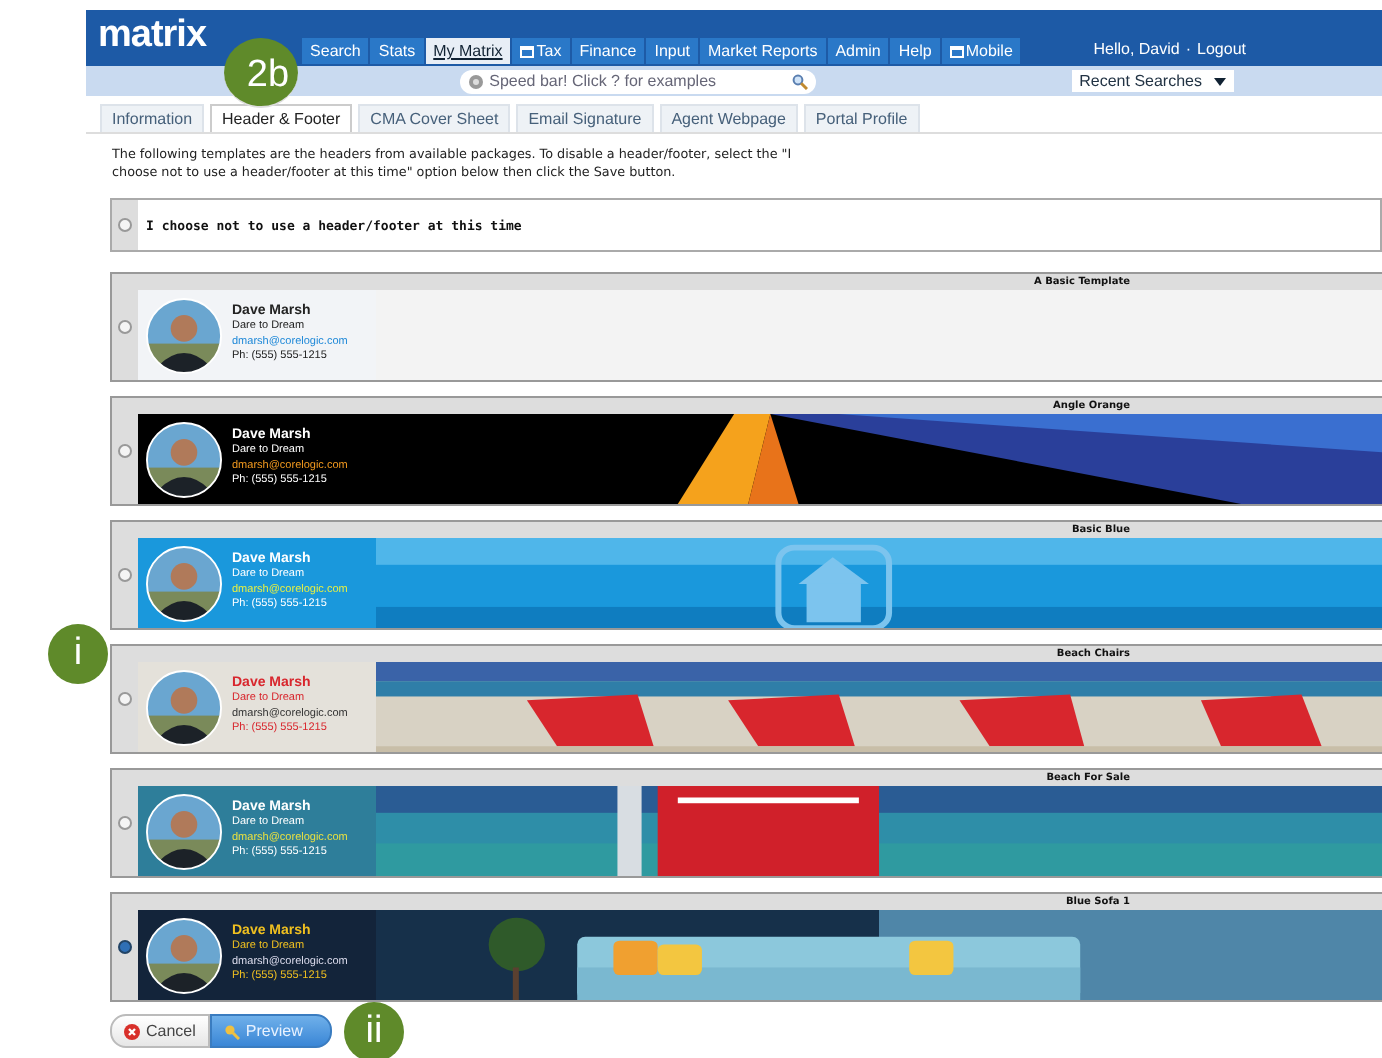 This screenshot has width=1382, height=1058. What do you see at coordinates (915, 51) in the screenshot?
I see `nav-tab: Help` at bounding box center [915, 51].